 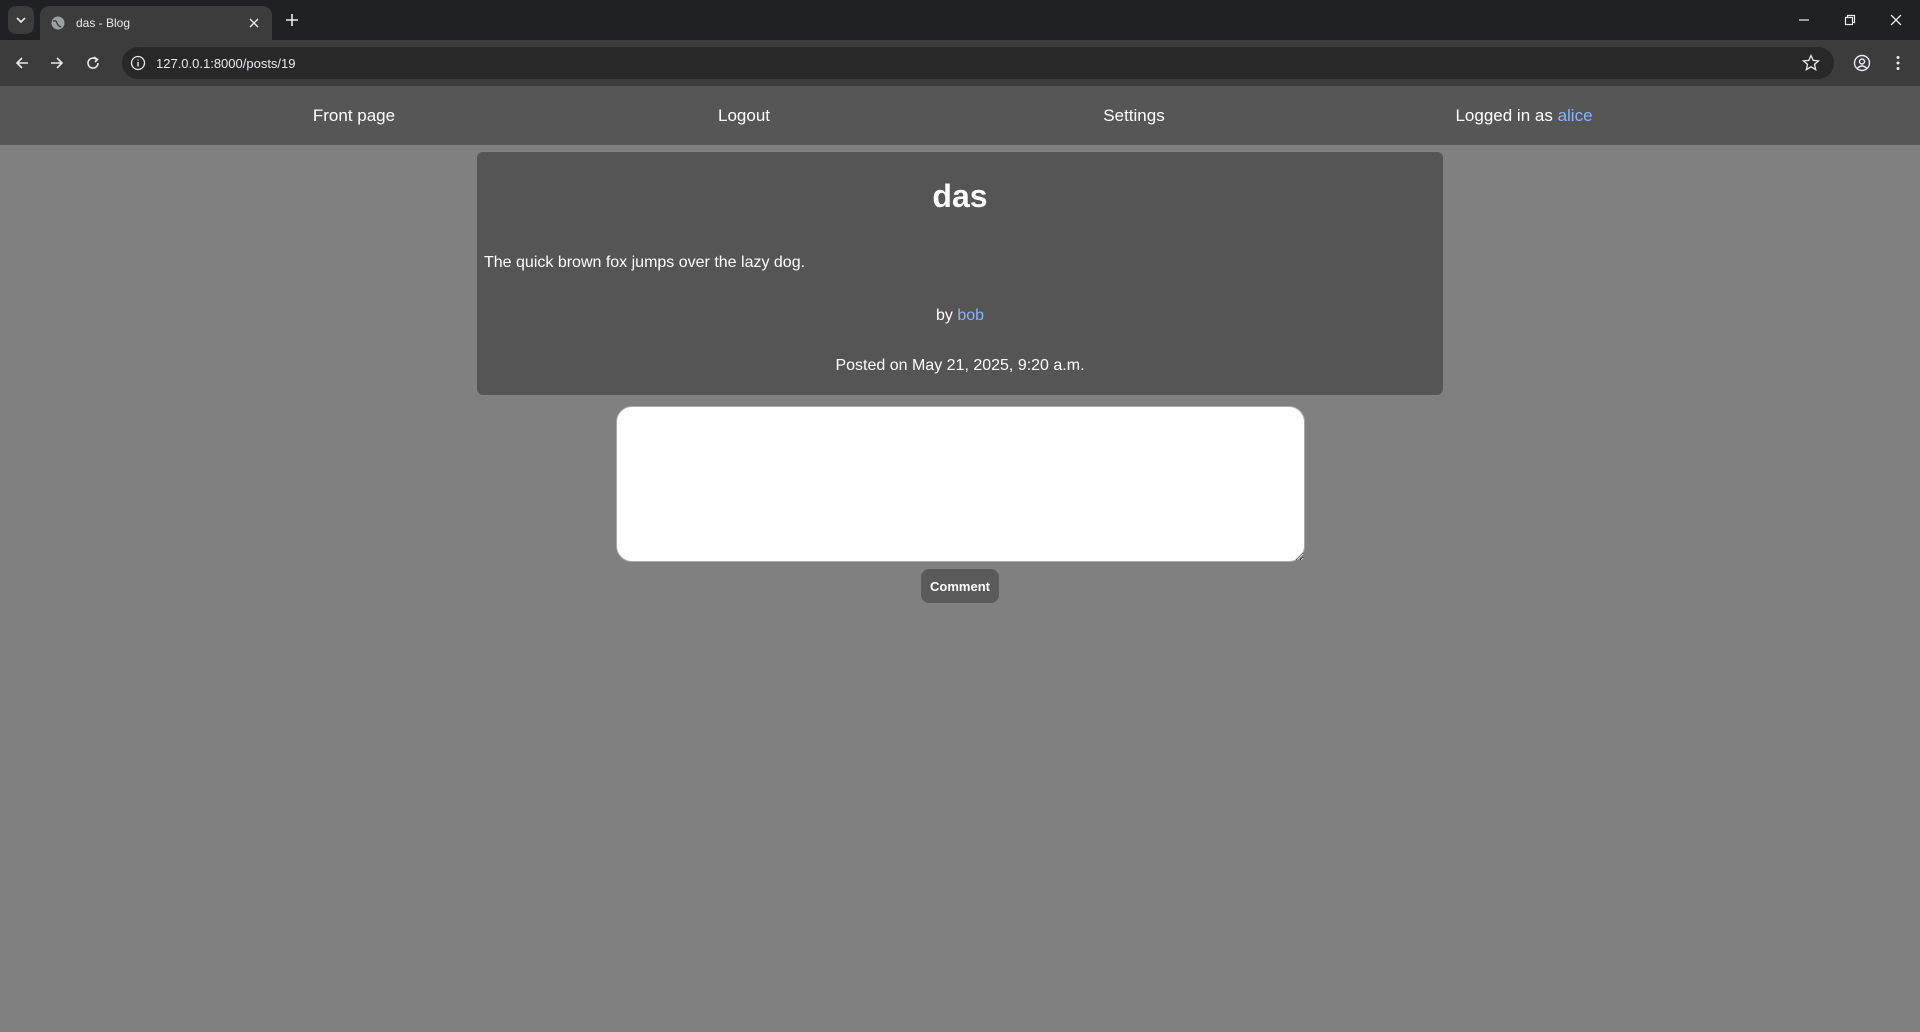 I want to click on tab-search-button, so click(x=21, y=20).